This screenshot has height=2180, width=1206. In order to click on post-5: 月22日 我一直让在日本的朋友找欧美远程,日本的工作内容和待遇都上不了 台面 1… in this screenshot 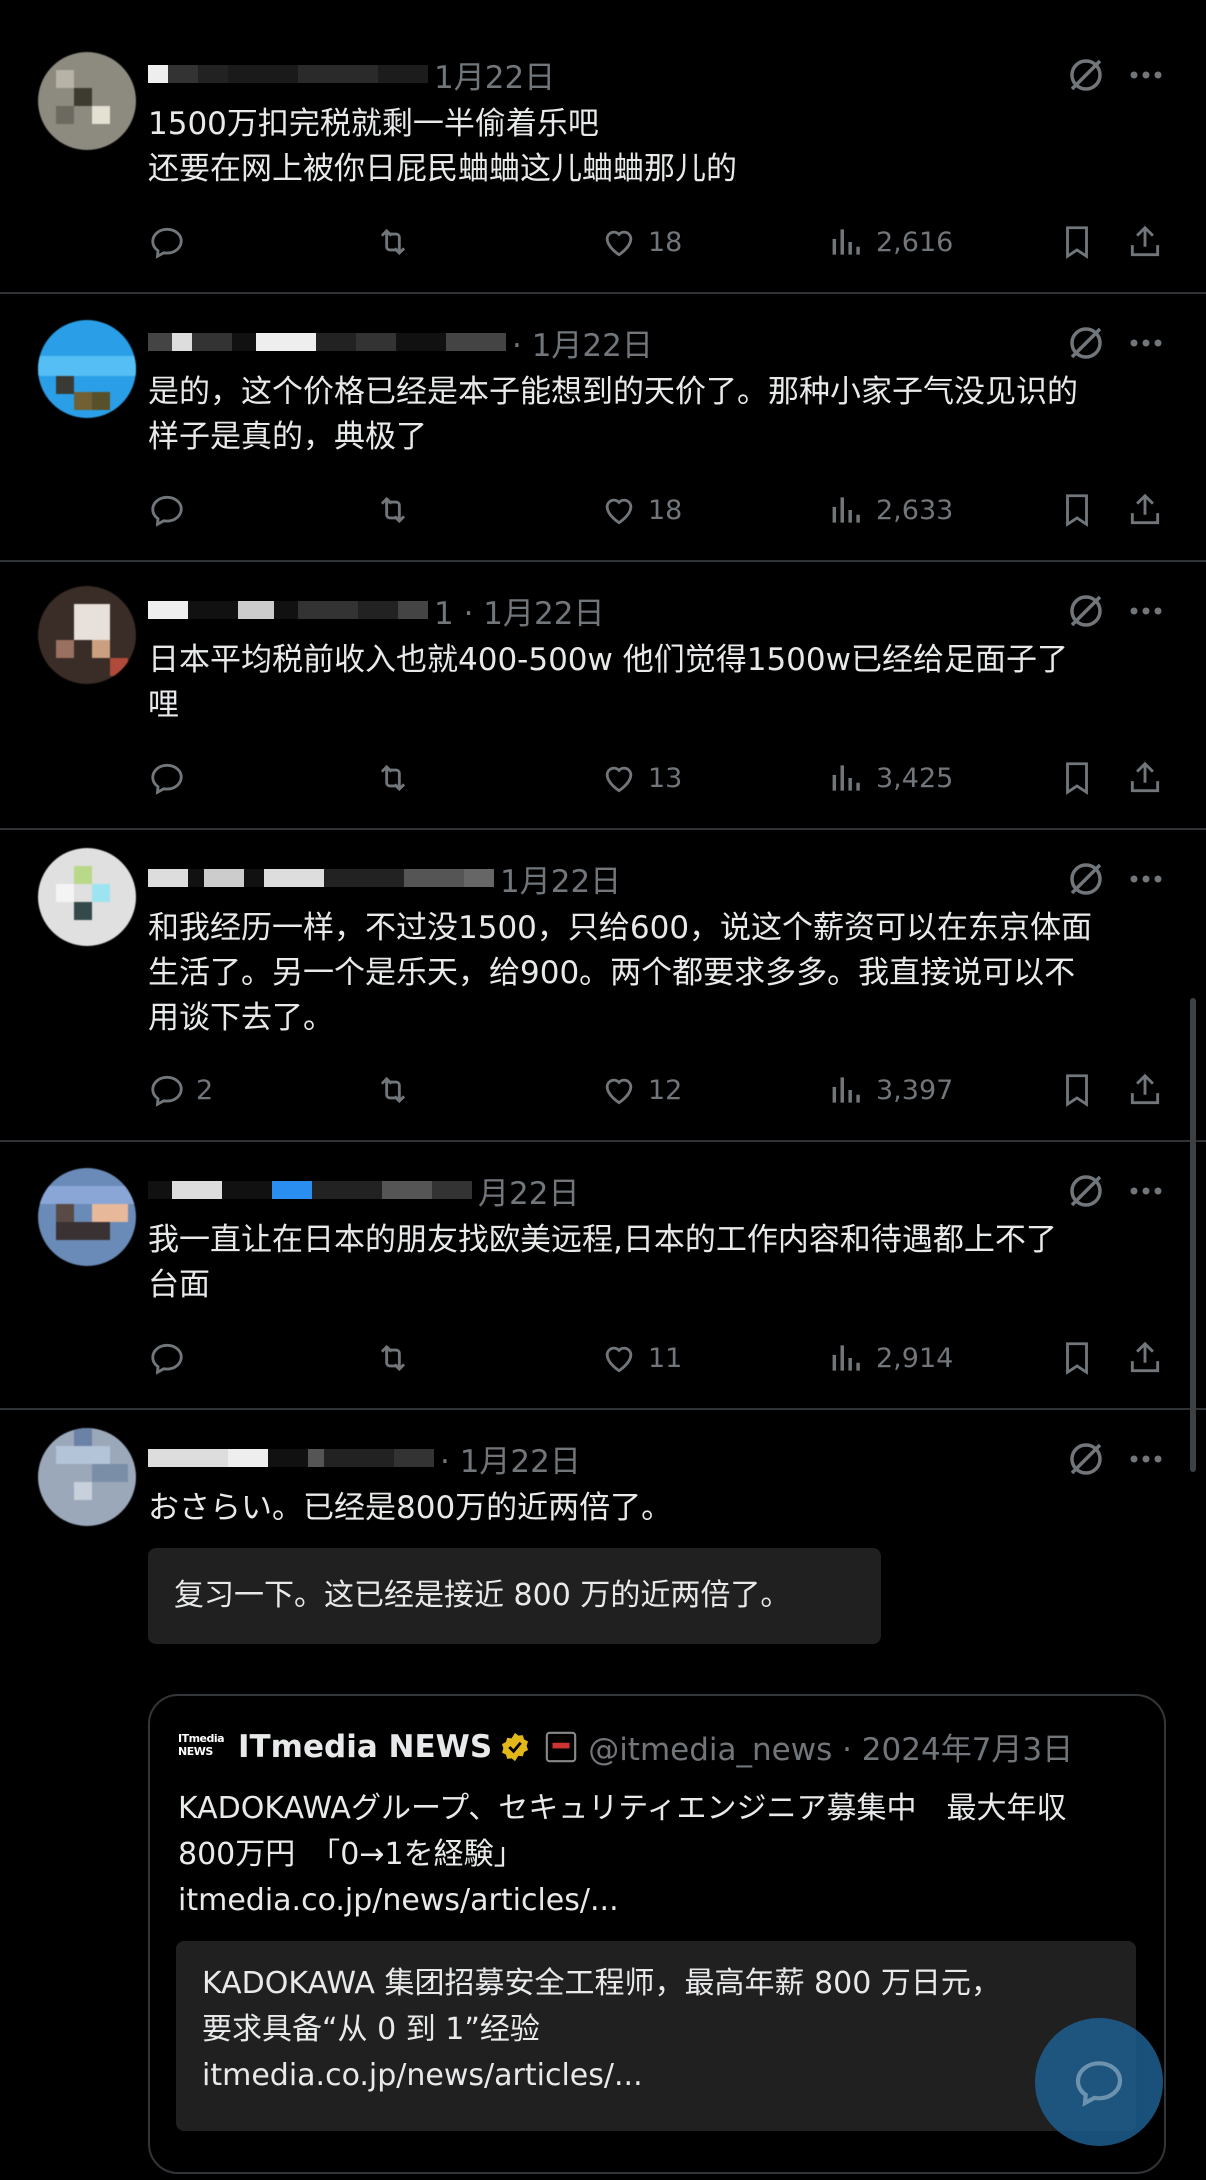, I will do `click(603, 1275)`.